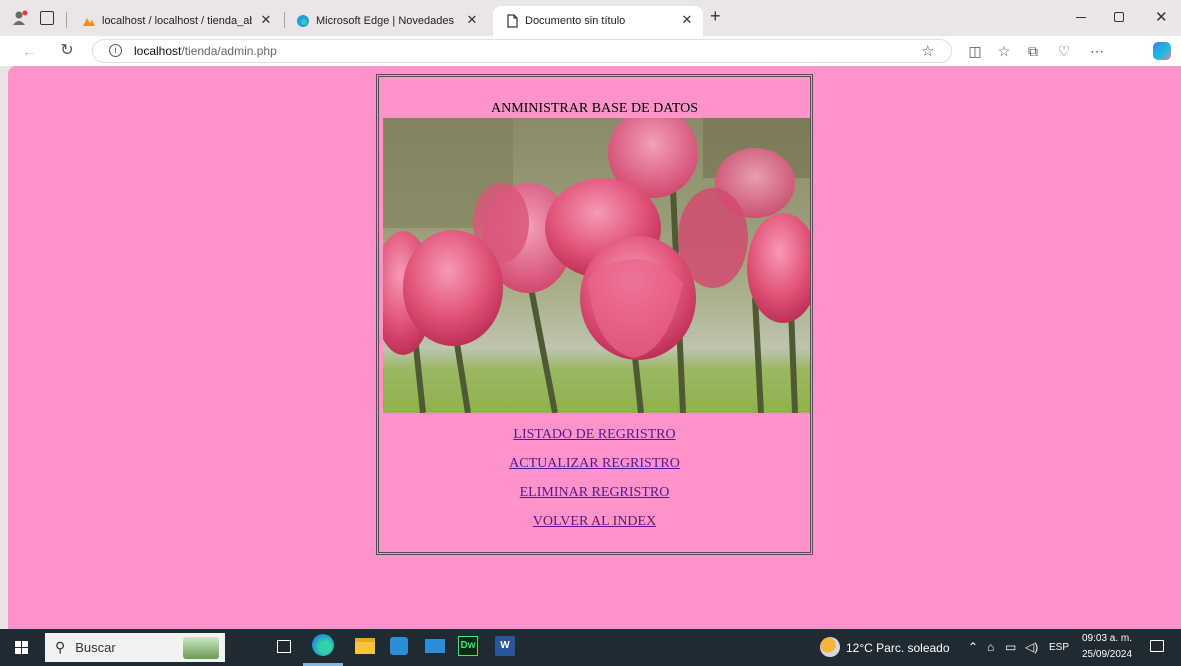 The width and height of the screenshot is (1181, 666). What do you see at coordinates (512, 21) in the screenshot?
I see `document-icon` at bounding box center [512, 21].